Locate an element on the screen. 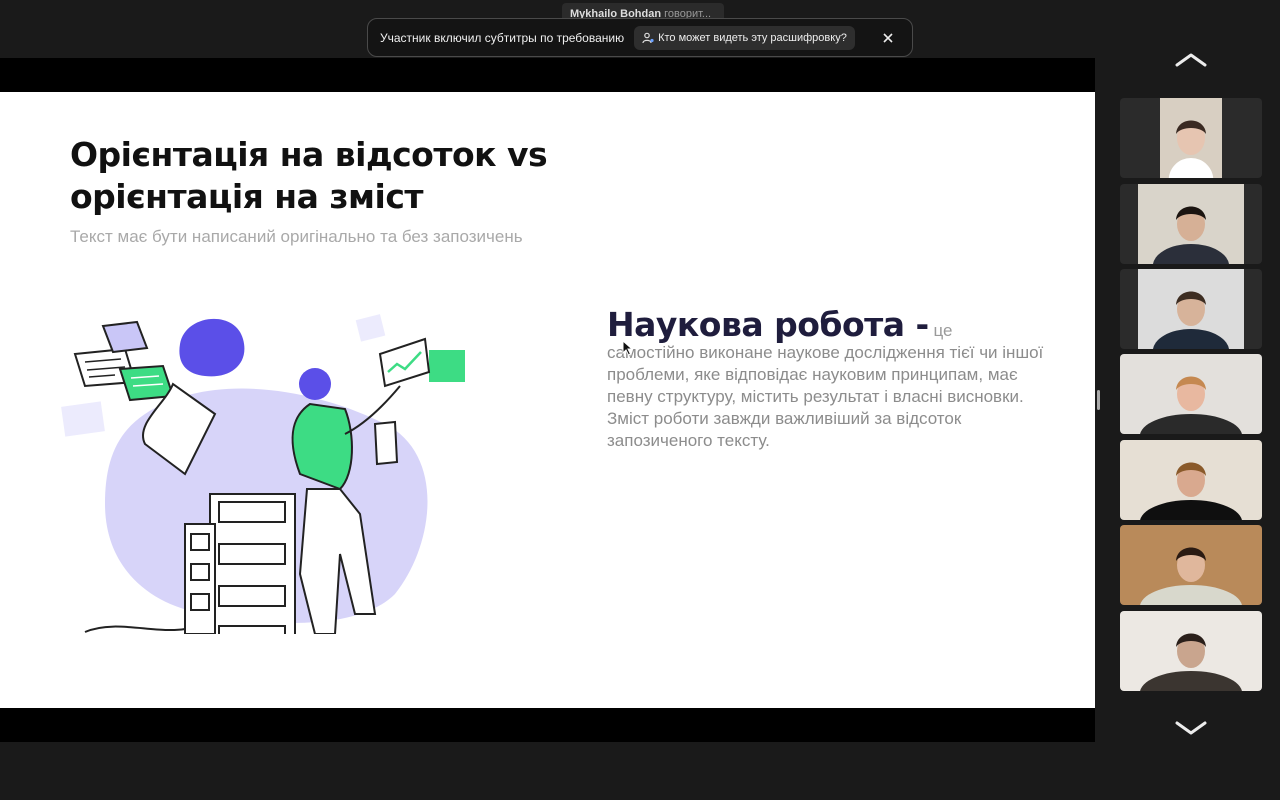  transcript-visibility-button: Кто может видеть эту расшифровку? is located at coordinates (744, 37).